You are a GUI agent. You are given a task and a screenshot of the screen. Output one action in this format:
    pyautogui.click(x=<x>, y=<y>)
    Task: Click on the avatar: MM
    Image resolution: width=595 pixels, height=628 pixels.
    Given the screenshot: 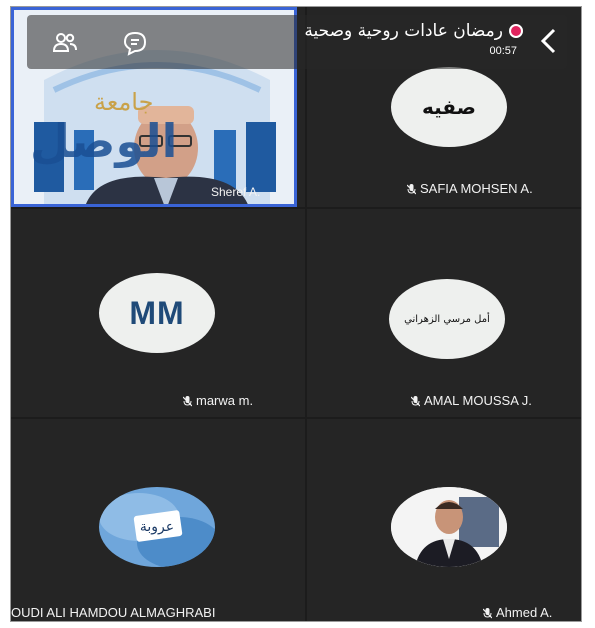 What is the action you would take?
    pyautogui.click(x=157, y=313)
    